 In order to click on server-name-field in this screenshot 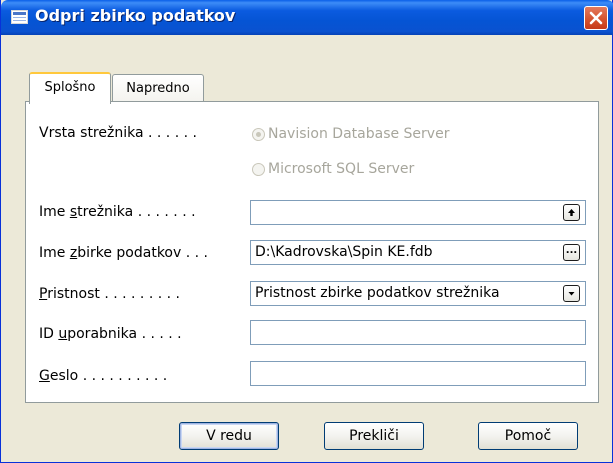, I will do `click(418, 212)`.